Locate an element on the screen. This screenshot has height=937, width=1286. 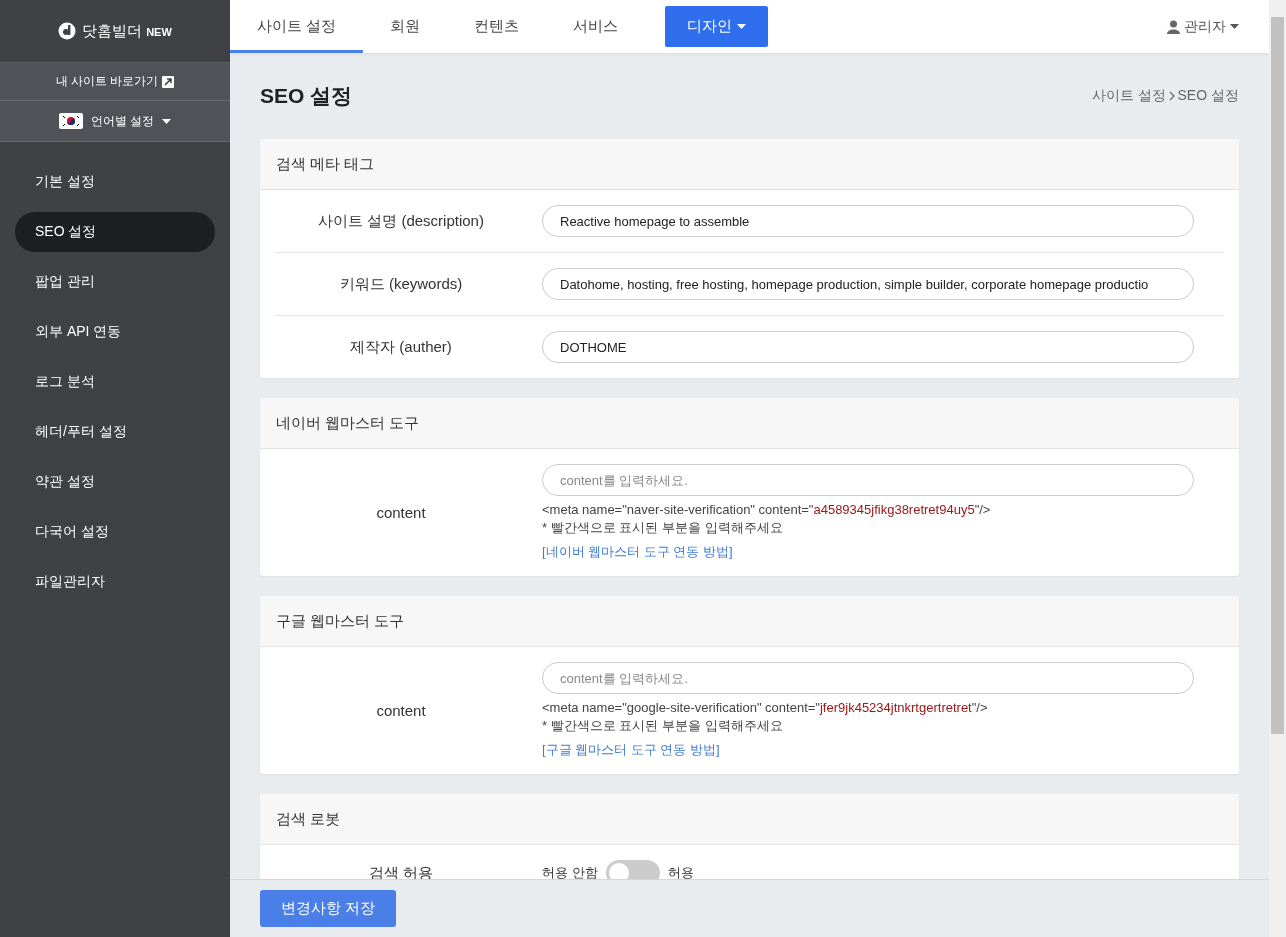
sidebar-item: 외부 API 연동 is located at coordinates (115, 332).